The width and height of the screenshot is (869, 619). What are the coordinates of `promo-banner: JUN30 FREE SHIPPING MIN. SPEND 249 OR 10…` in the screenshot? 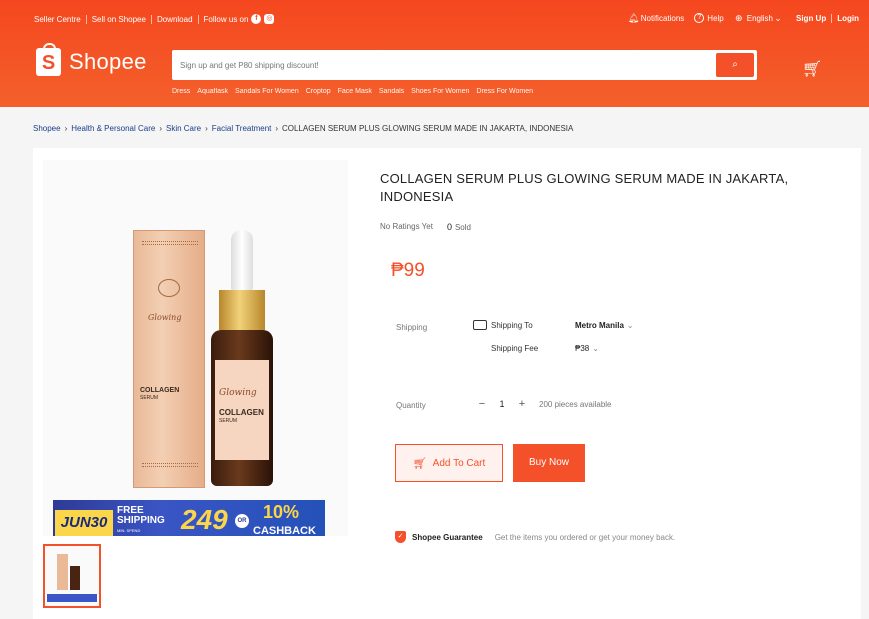 It's located at (189, 518).